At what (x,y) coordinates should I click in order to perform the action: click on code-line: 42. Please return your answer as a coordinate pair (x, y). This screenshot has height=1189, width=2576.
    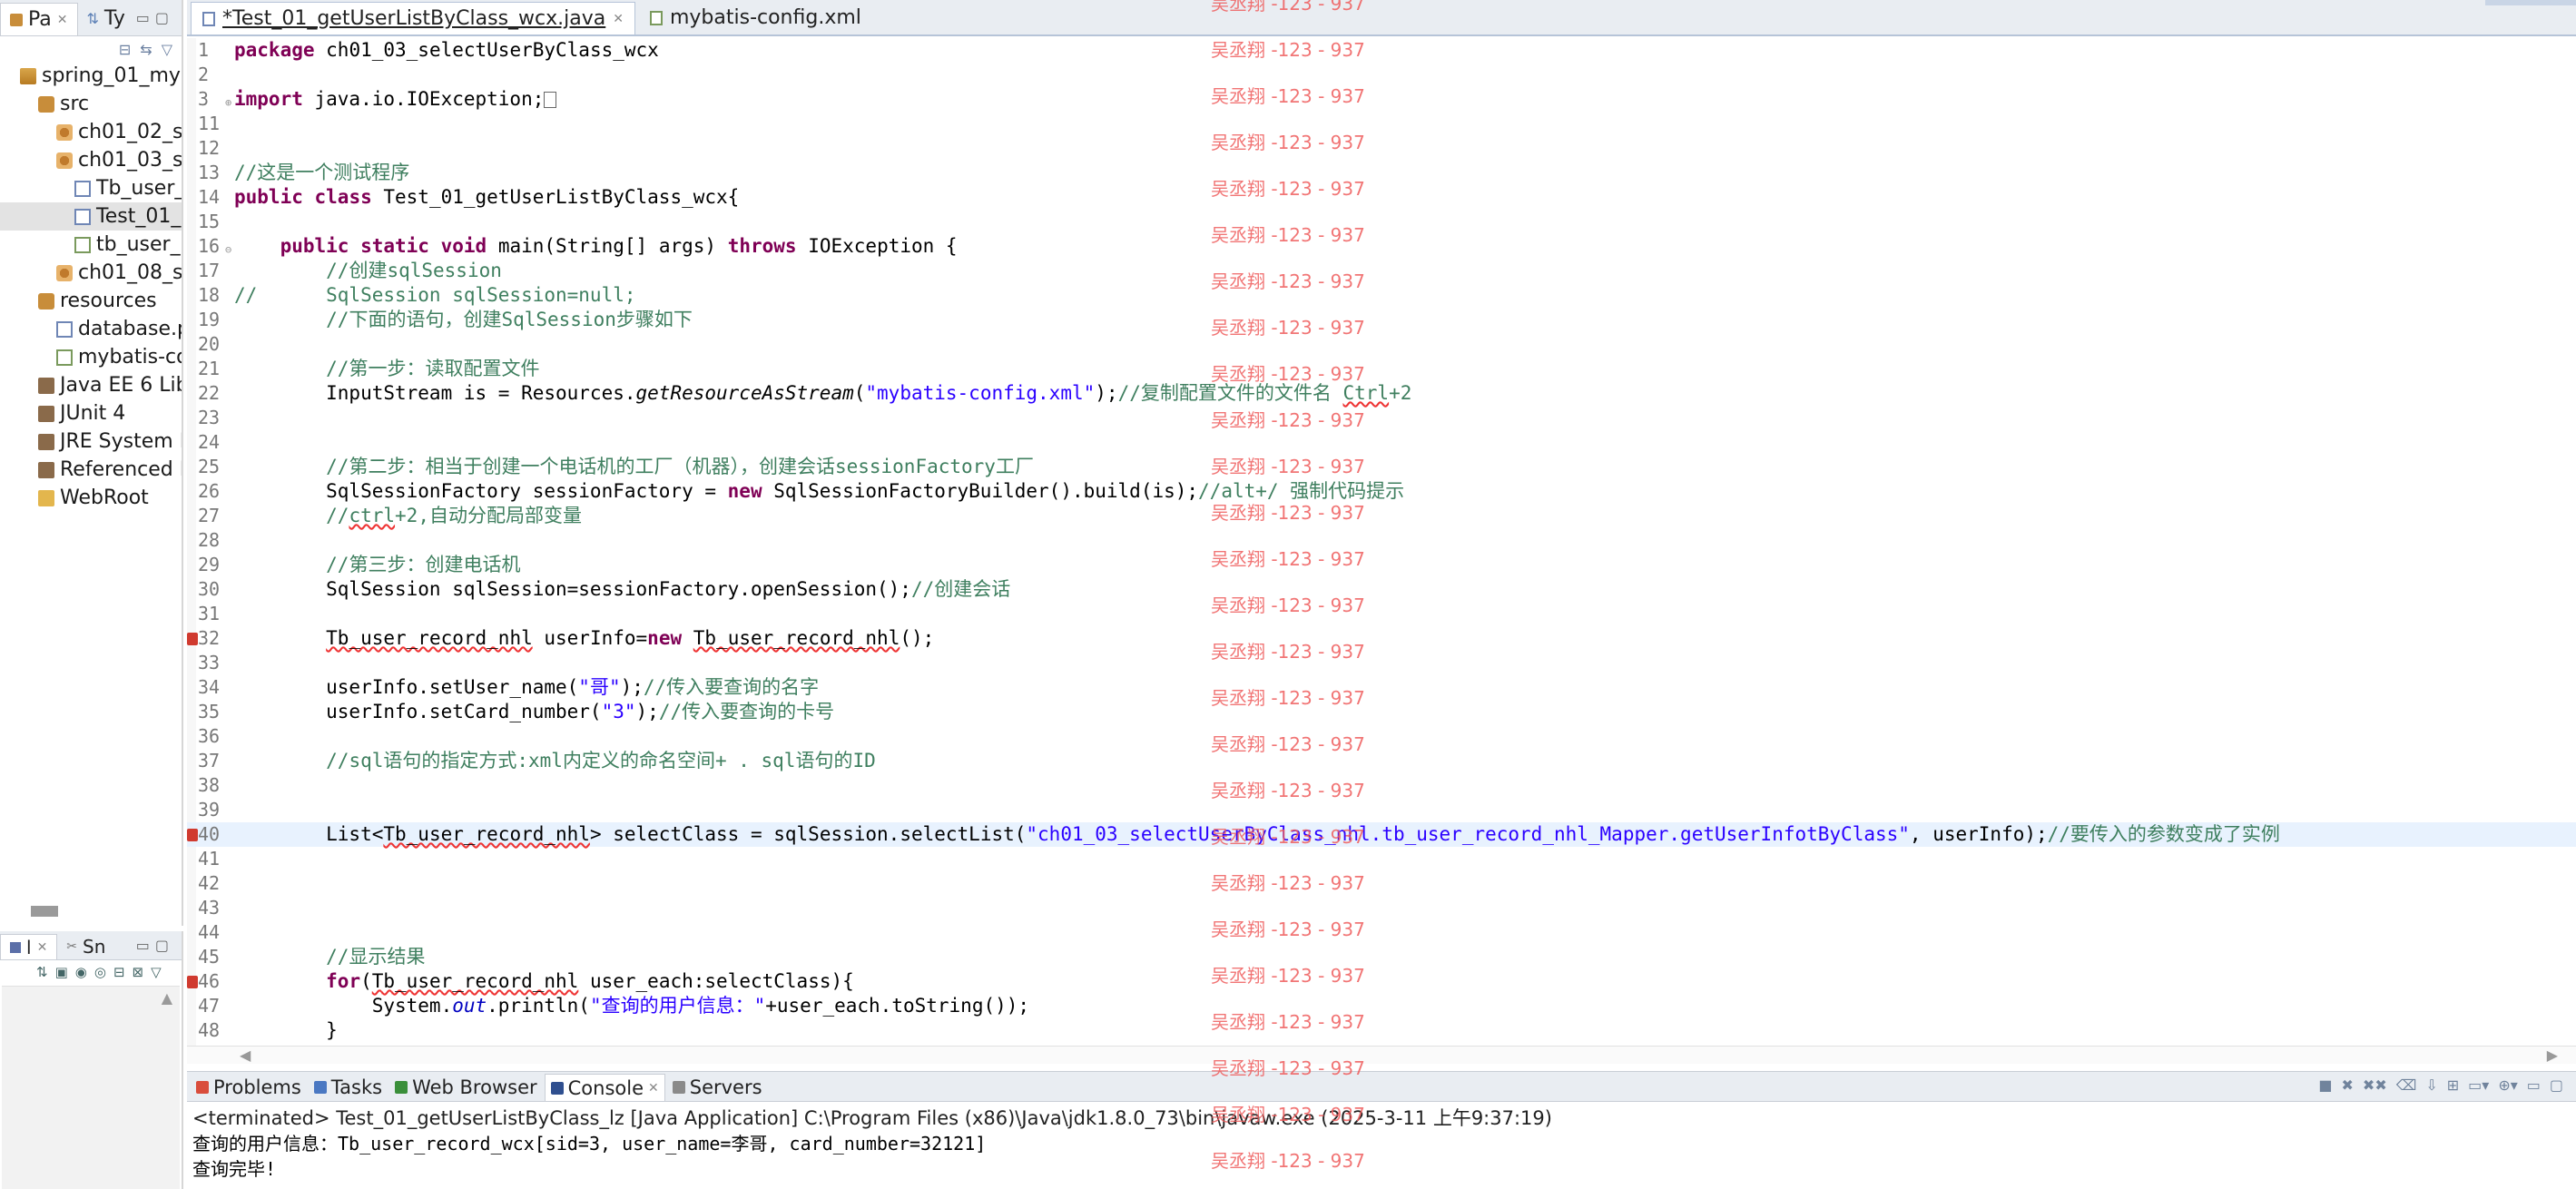
    Looking at the image, I should click on (1381, 884).